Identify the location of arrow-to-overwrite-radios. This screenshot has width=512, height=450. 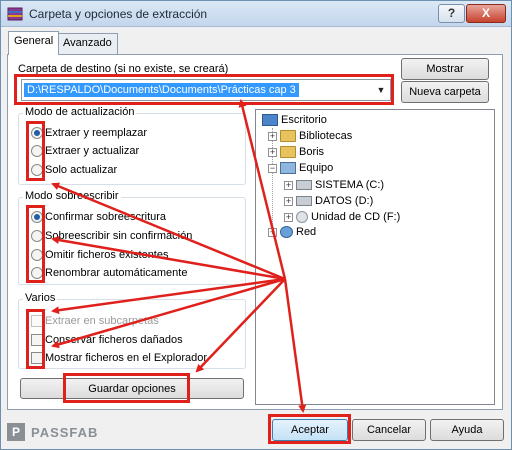
(168, 258).